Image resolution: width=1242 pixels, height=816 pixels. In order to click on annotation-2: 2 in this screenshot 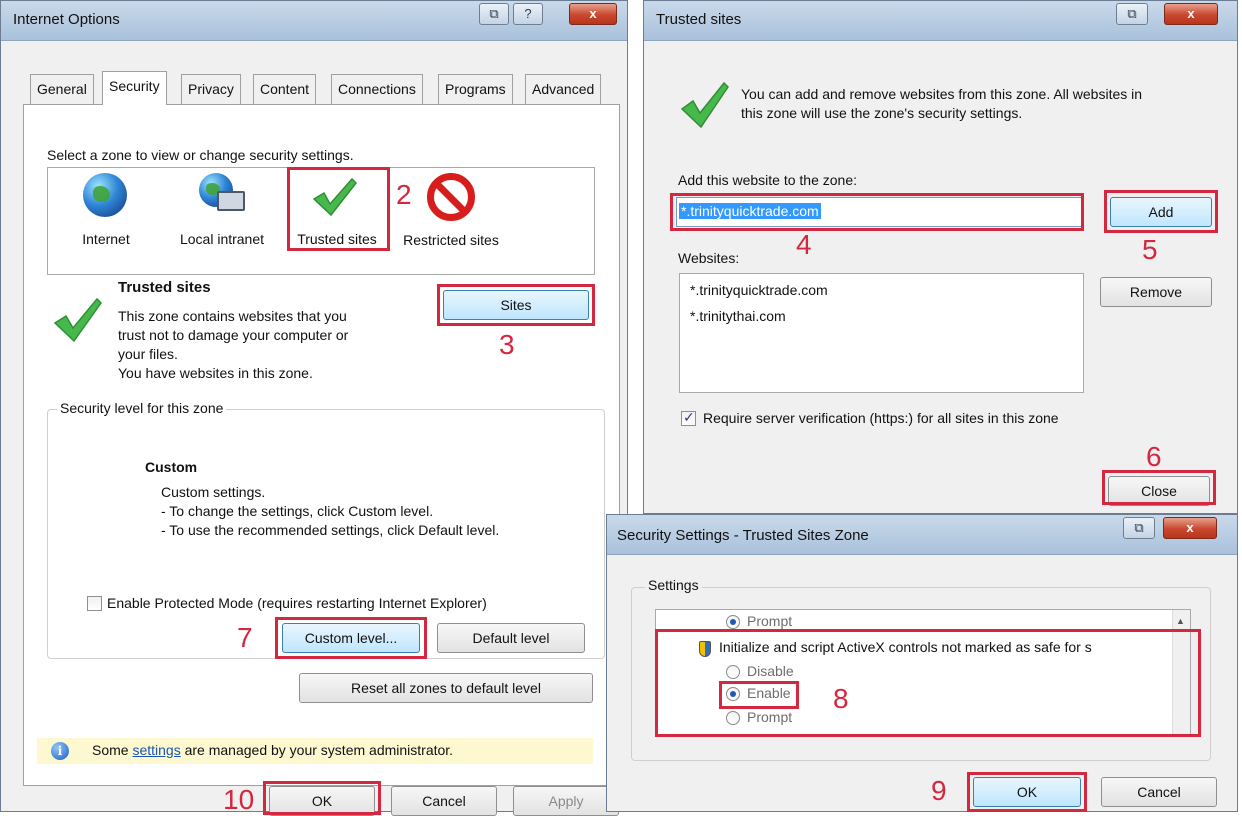, I will do `click(404, 194)`.